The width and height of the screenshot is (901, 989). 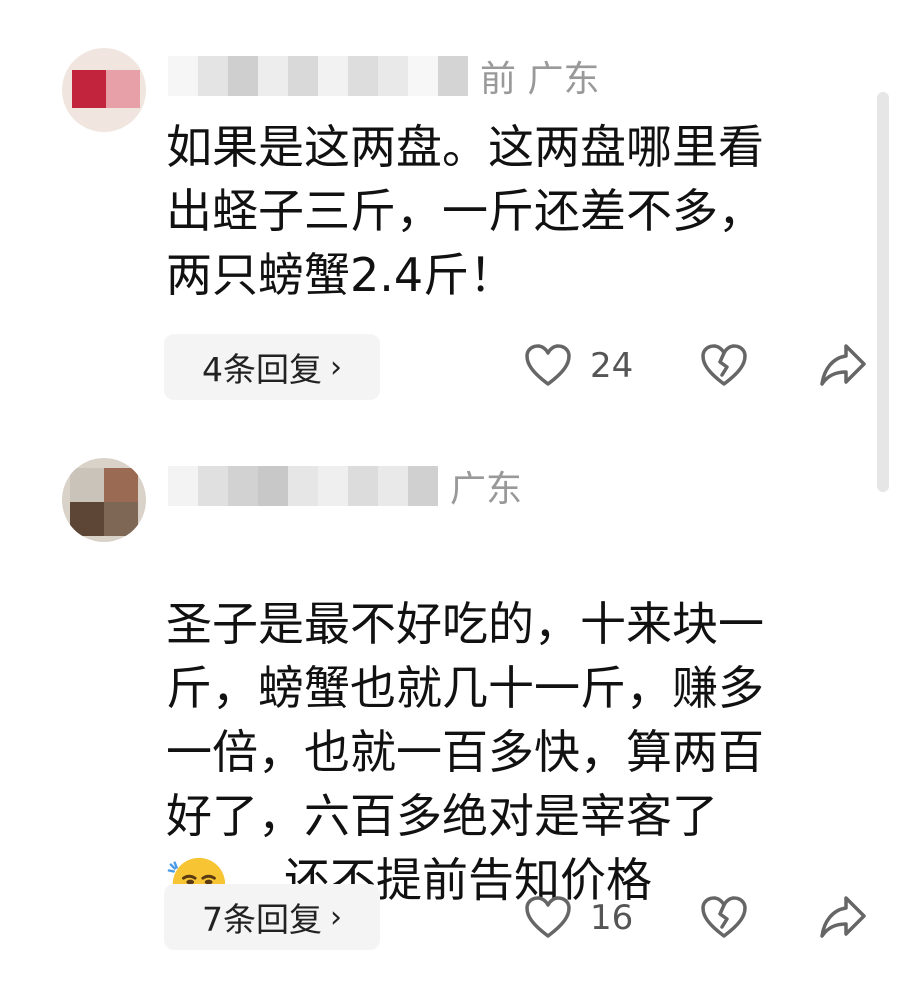 What do you see at coordinates (578, 918) in the screenshot?
I see `like-button: 16` at bounding box center [578, 918].